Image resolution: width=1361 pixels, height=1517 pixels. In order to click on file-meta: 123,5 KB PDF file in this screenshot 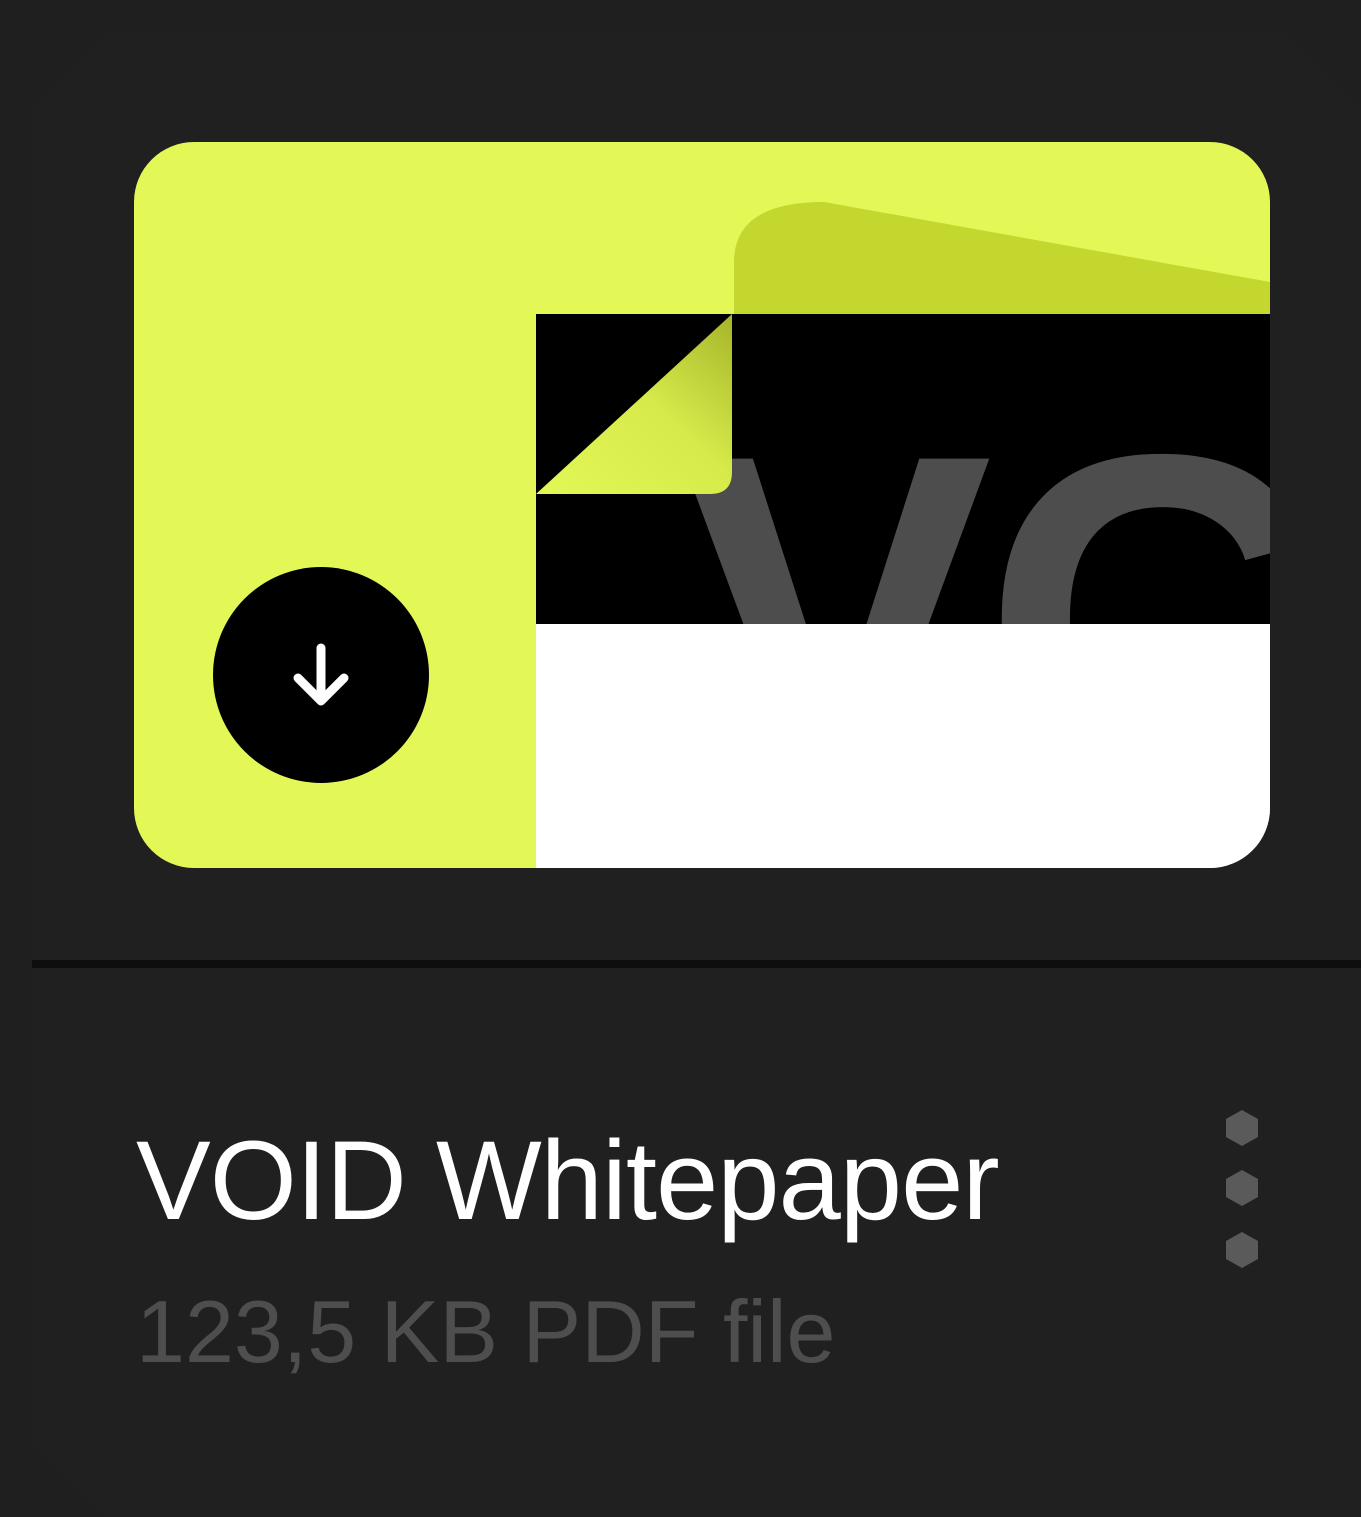, I will do `click(485, 1332)`.